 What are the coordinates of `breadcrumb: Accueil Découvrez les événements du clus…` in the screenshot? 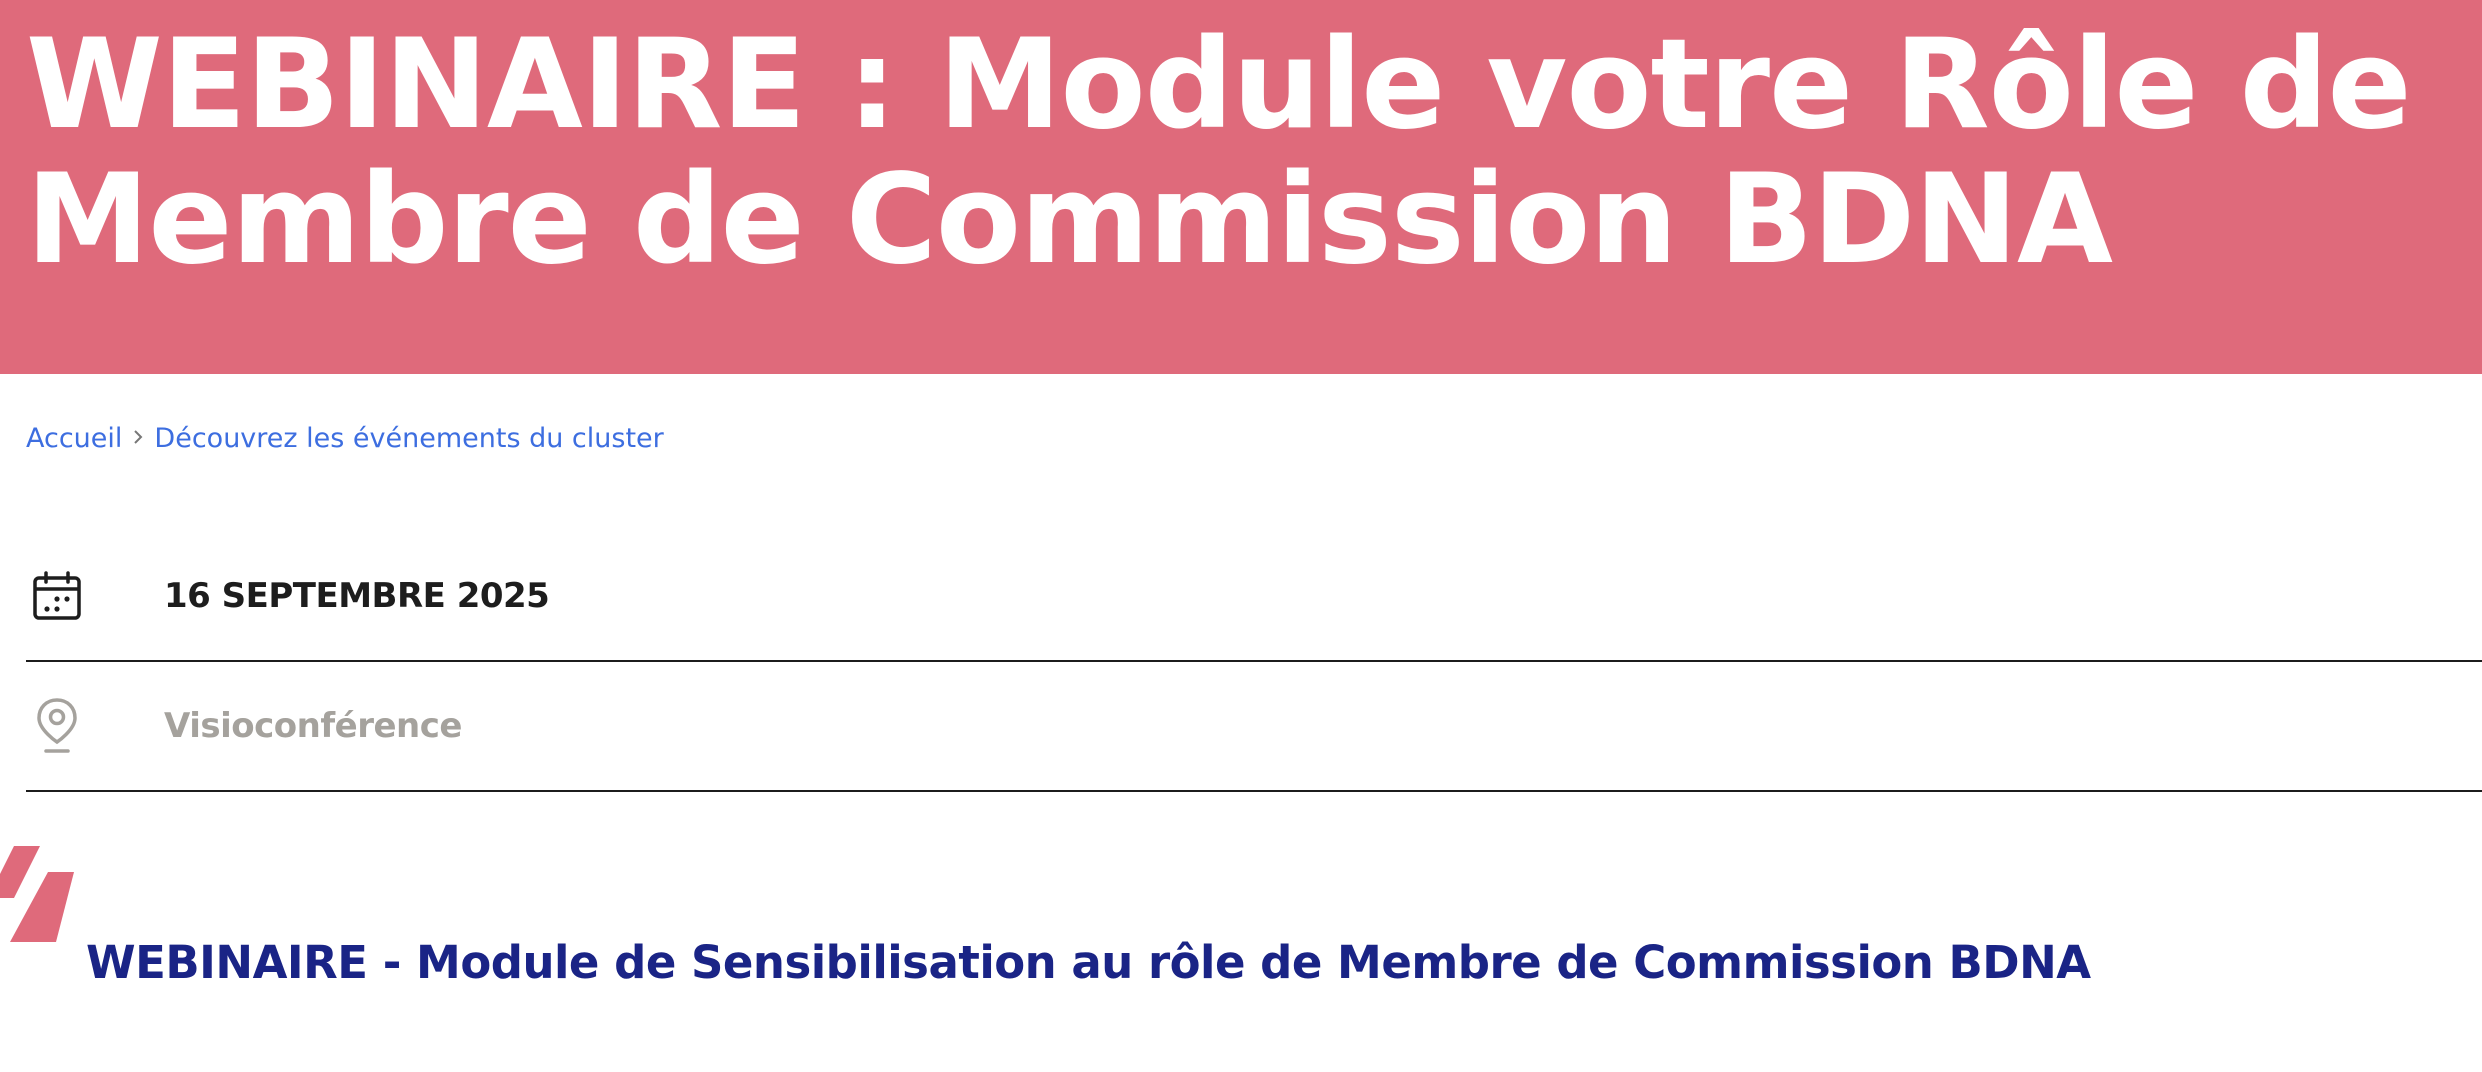 It's located at (345, 438).